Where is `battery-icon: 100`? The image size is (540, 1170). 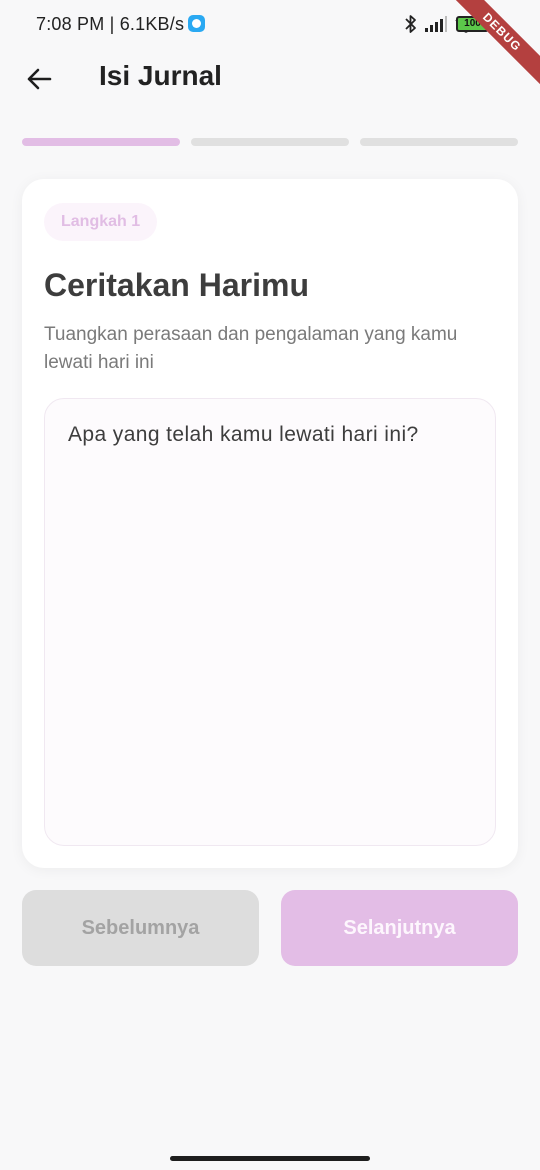 battery-icon: 100 is located at coordinates (474, 24).